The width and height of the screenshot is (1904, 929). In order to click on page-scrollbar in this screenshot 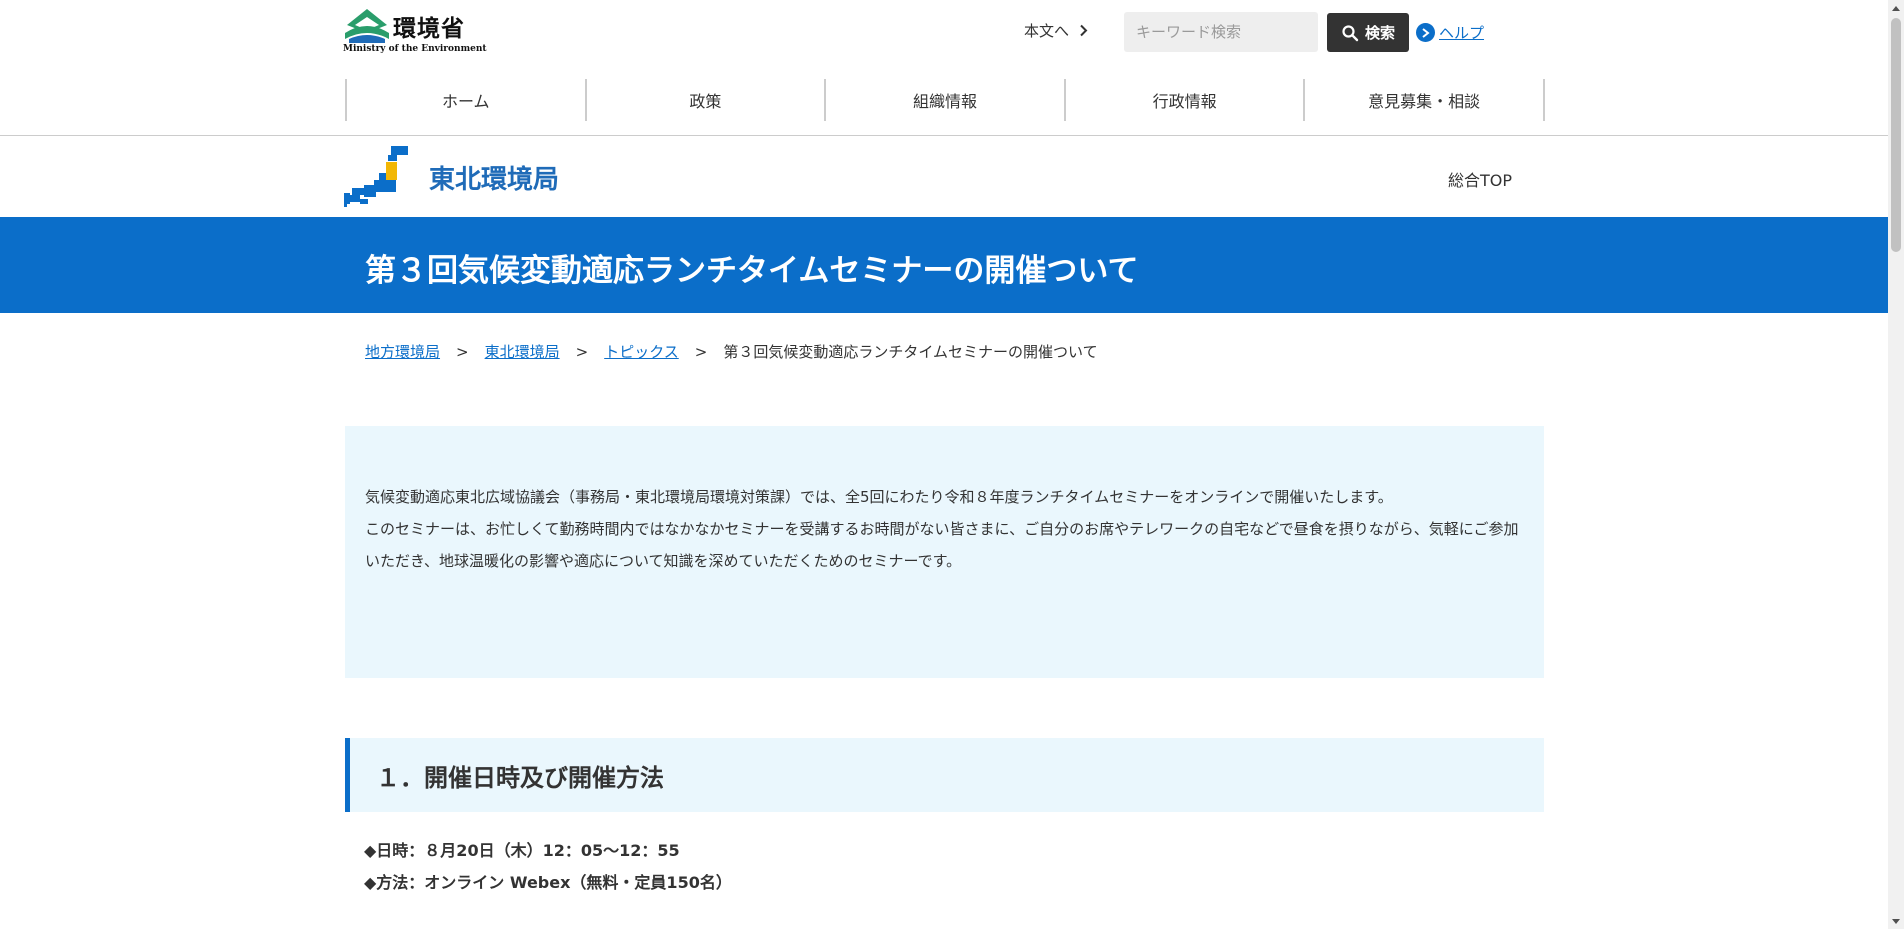, I will do `click(1896, 464)`.